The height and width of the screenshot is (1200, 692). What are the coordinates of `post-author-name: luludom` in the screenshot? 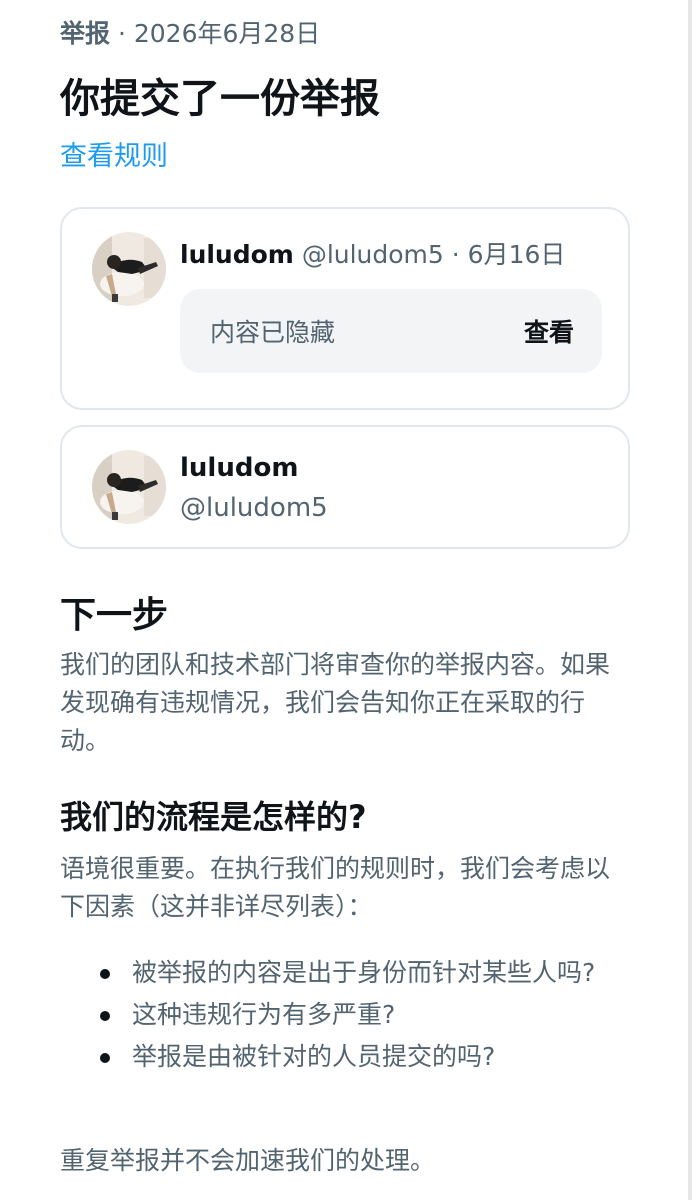 It's located at (237, 254).